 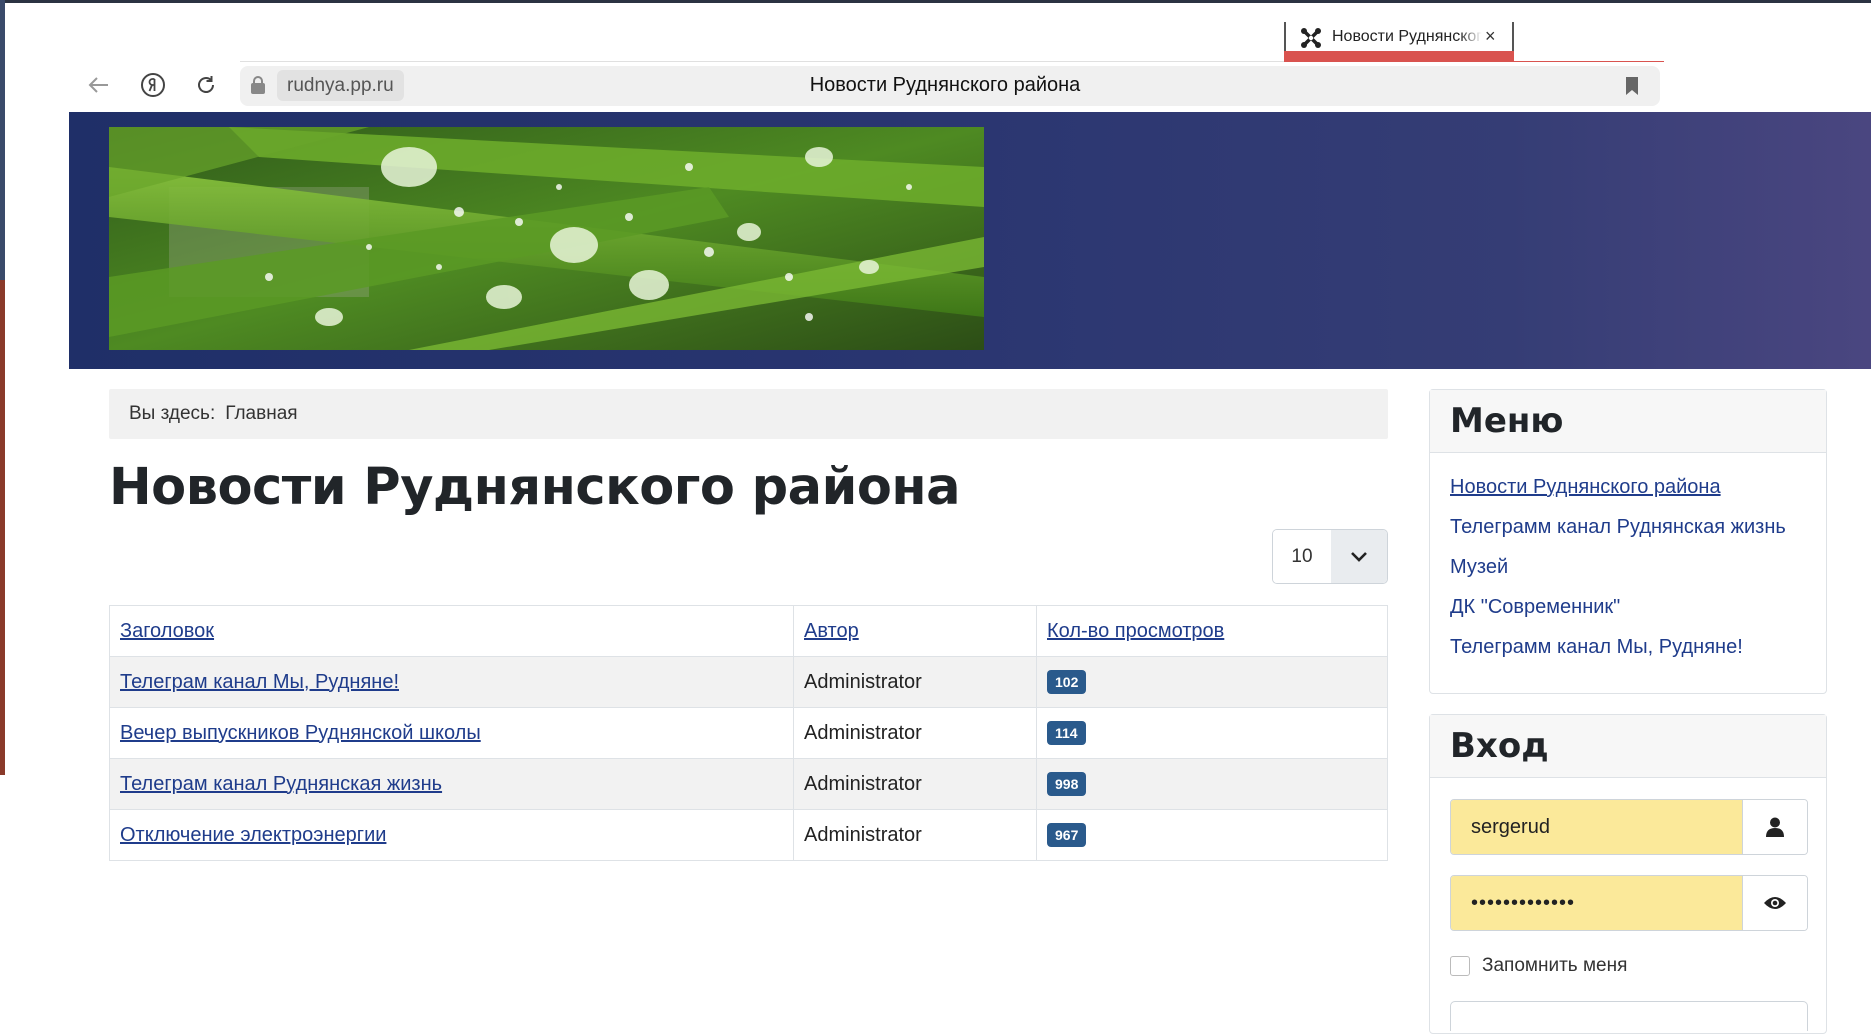 I want to click on remember-me-checkbox, so click(x=1460, y=966).